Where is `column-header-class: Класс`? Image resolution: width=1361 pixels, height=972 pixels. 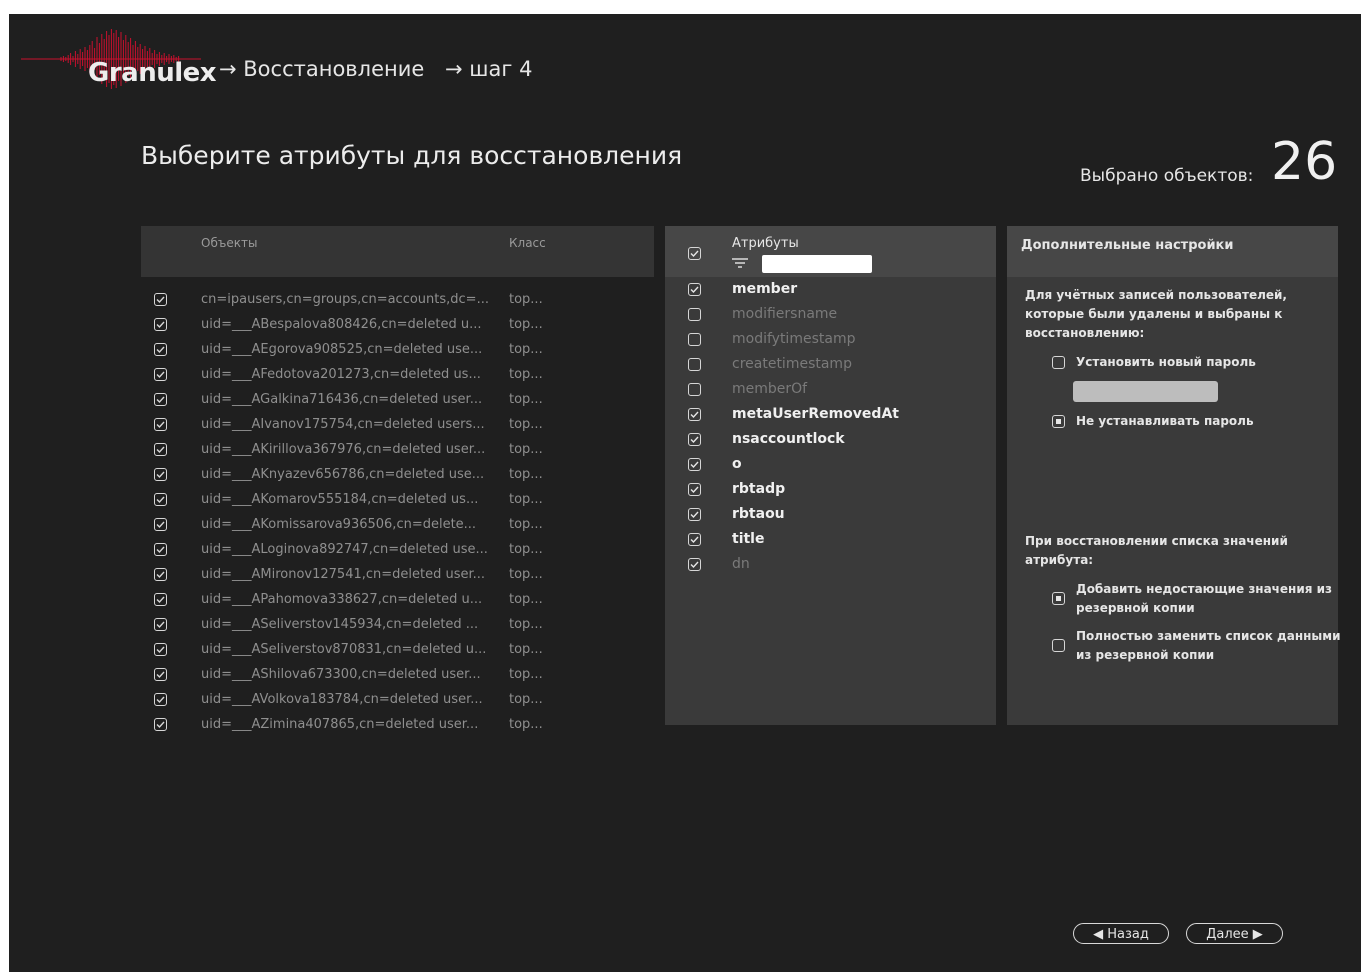
column-header-class: Класс is located at coordinates (527, 243).